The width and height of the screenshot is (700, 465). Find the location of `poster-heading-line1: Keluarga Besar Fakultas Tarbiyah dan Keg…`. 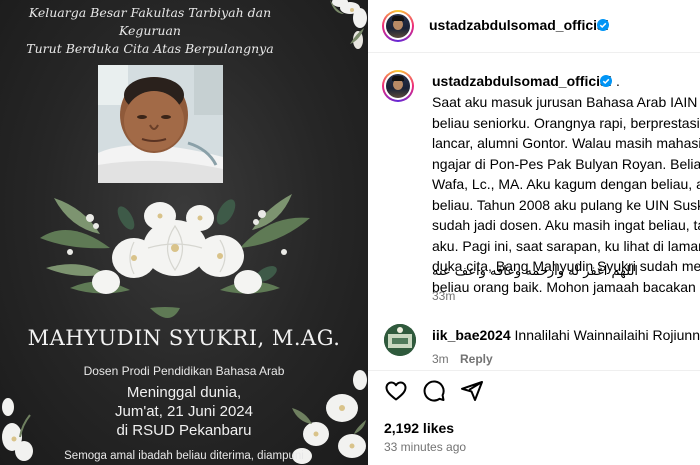

poster-heading-line1: Keluarga Besar Fakultas Tarbiyah dan Keg… is located at coordinates (150, 21).